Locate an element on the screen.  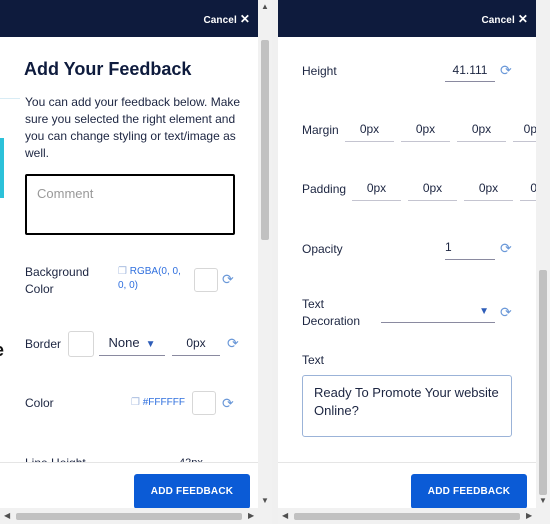
border-style-value: None is located at coordinates (124, 342).